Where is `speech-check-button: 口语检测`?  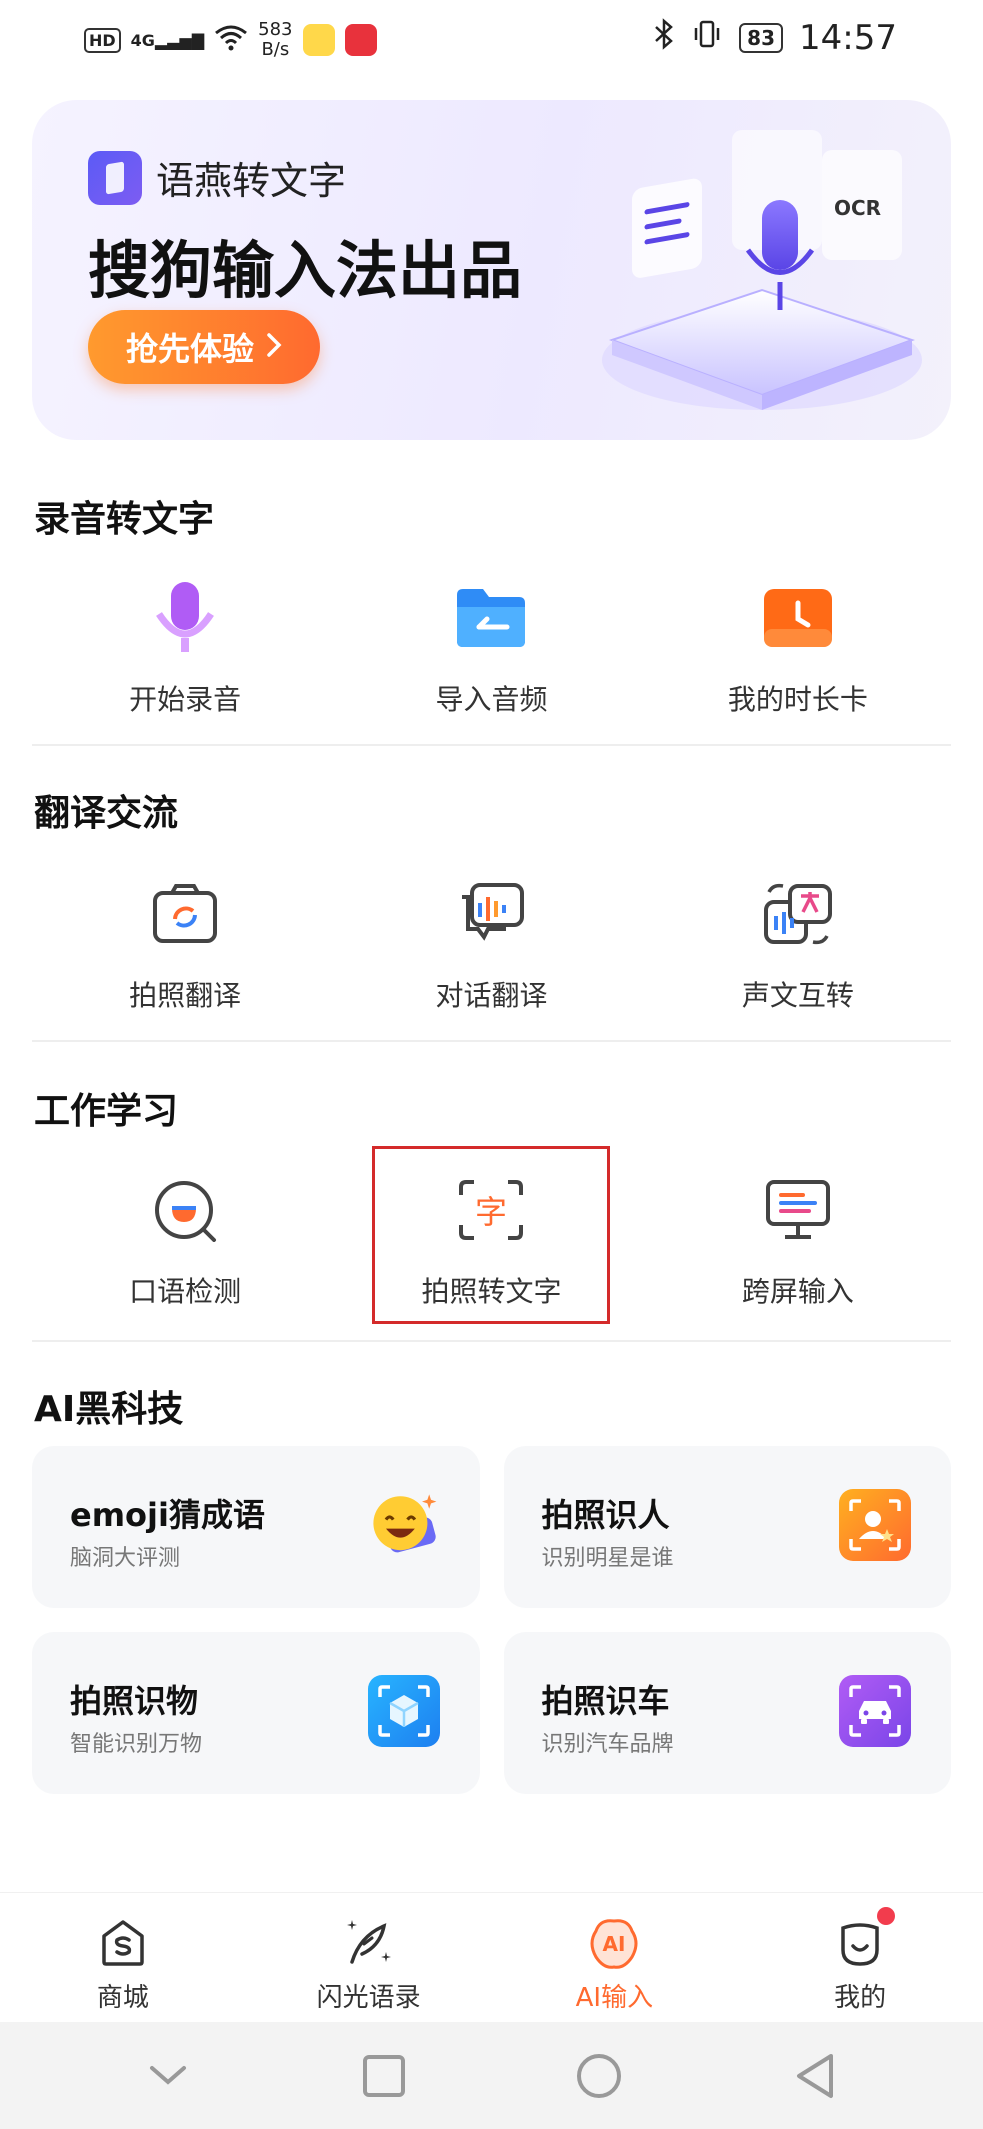
speech-check-button: 口语检测 is located at coordinates (185, 1240).